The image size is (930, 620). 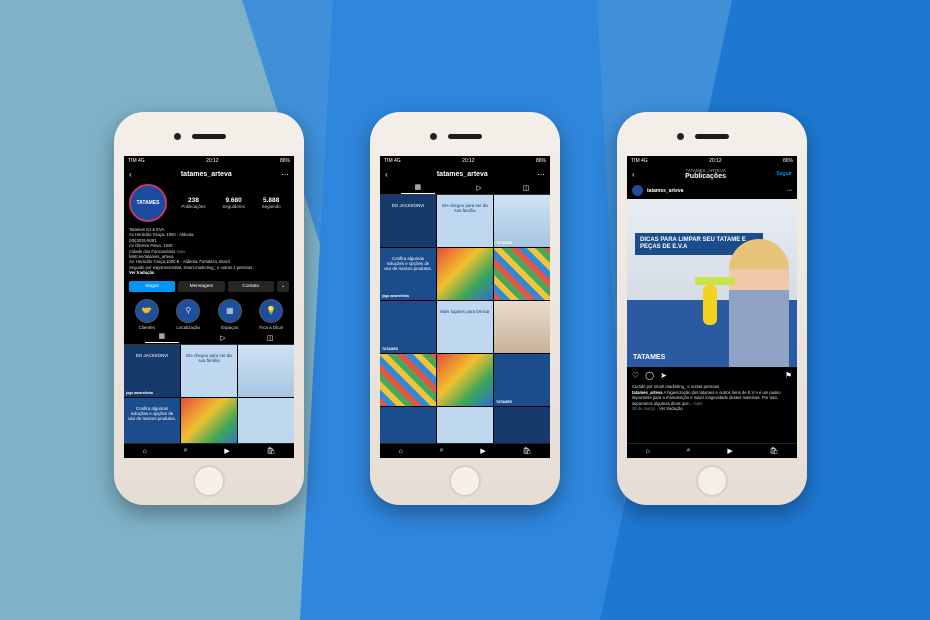 I want to click on bookmark-icon: ⚑, so click(x=788, y=375).